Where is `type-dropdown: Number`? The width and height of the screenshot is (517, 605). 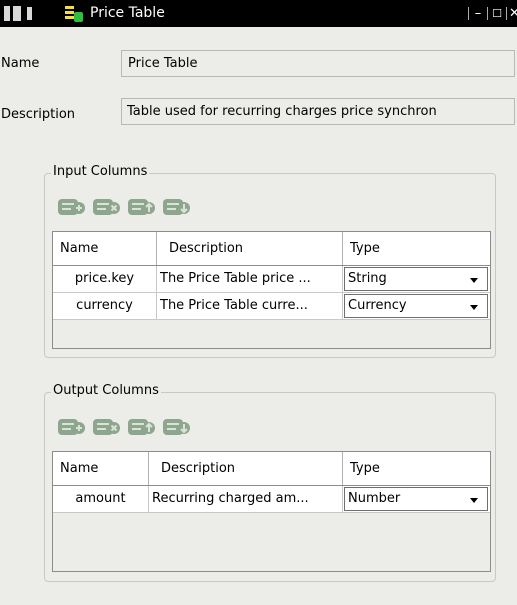 type-dropdown: Number is located at coordinates (416, 499).